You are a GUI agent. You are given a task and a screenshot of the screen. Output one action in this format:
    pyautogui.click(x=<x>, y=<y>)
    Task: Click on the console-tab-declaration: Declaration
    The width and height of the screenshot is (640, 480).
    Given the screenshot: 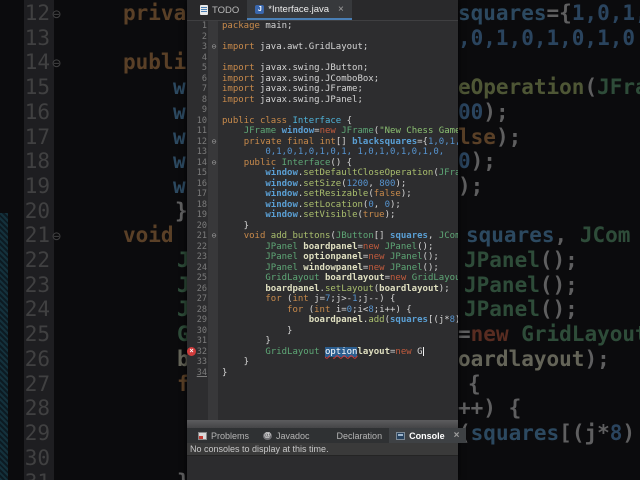 What is the action you would take?
    pyautogui.click(x=353, y=435)
    